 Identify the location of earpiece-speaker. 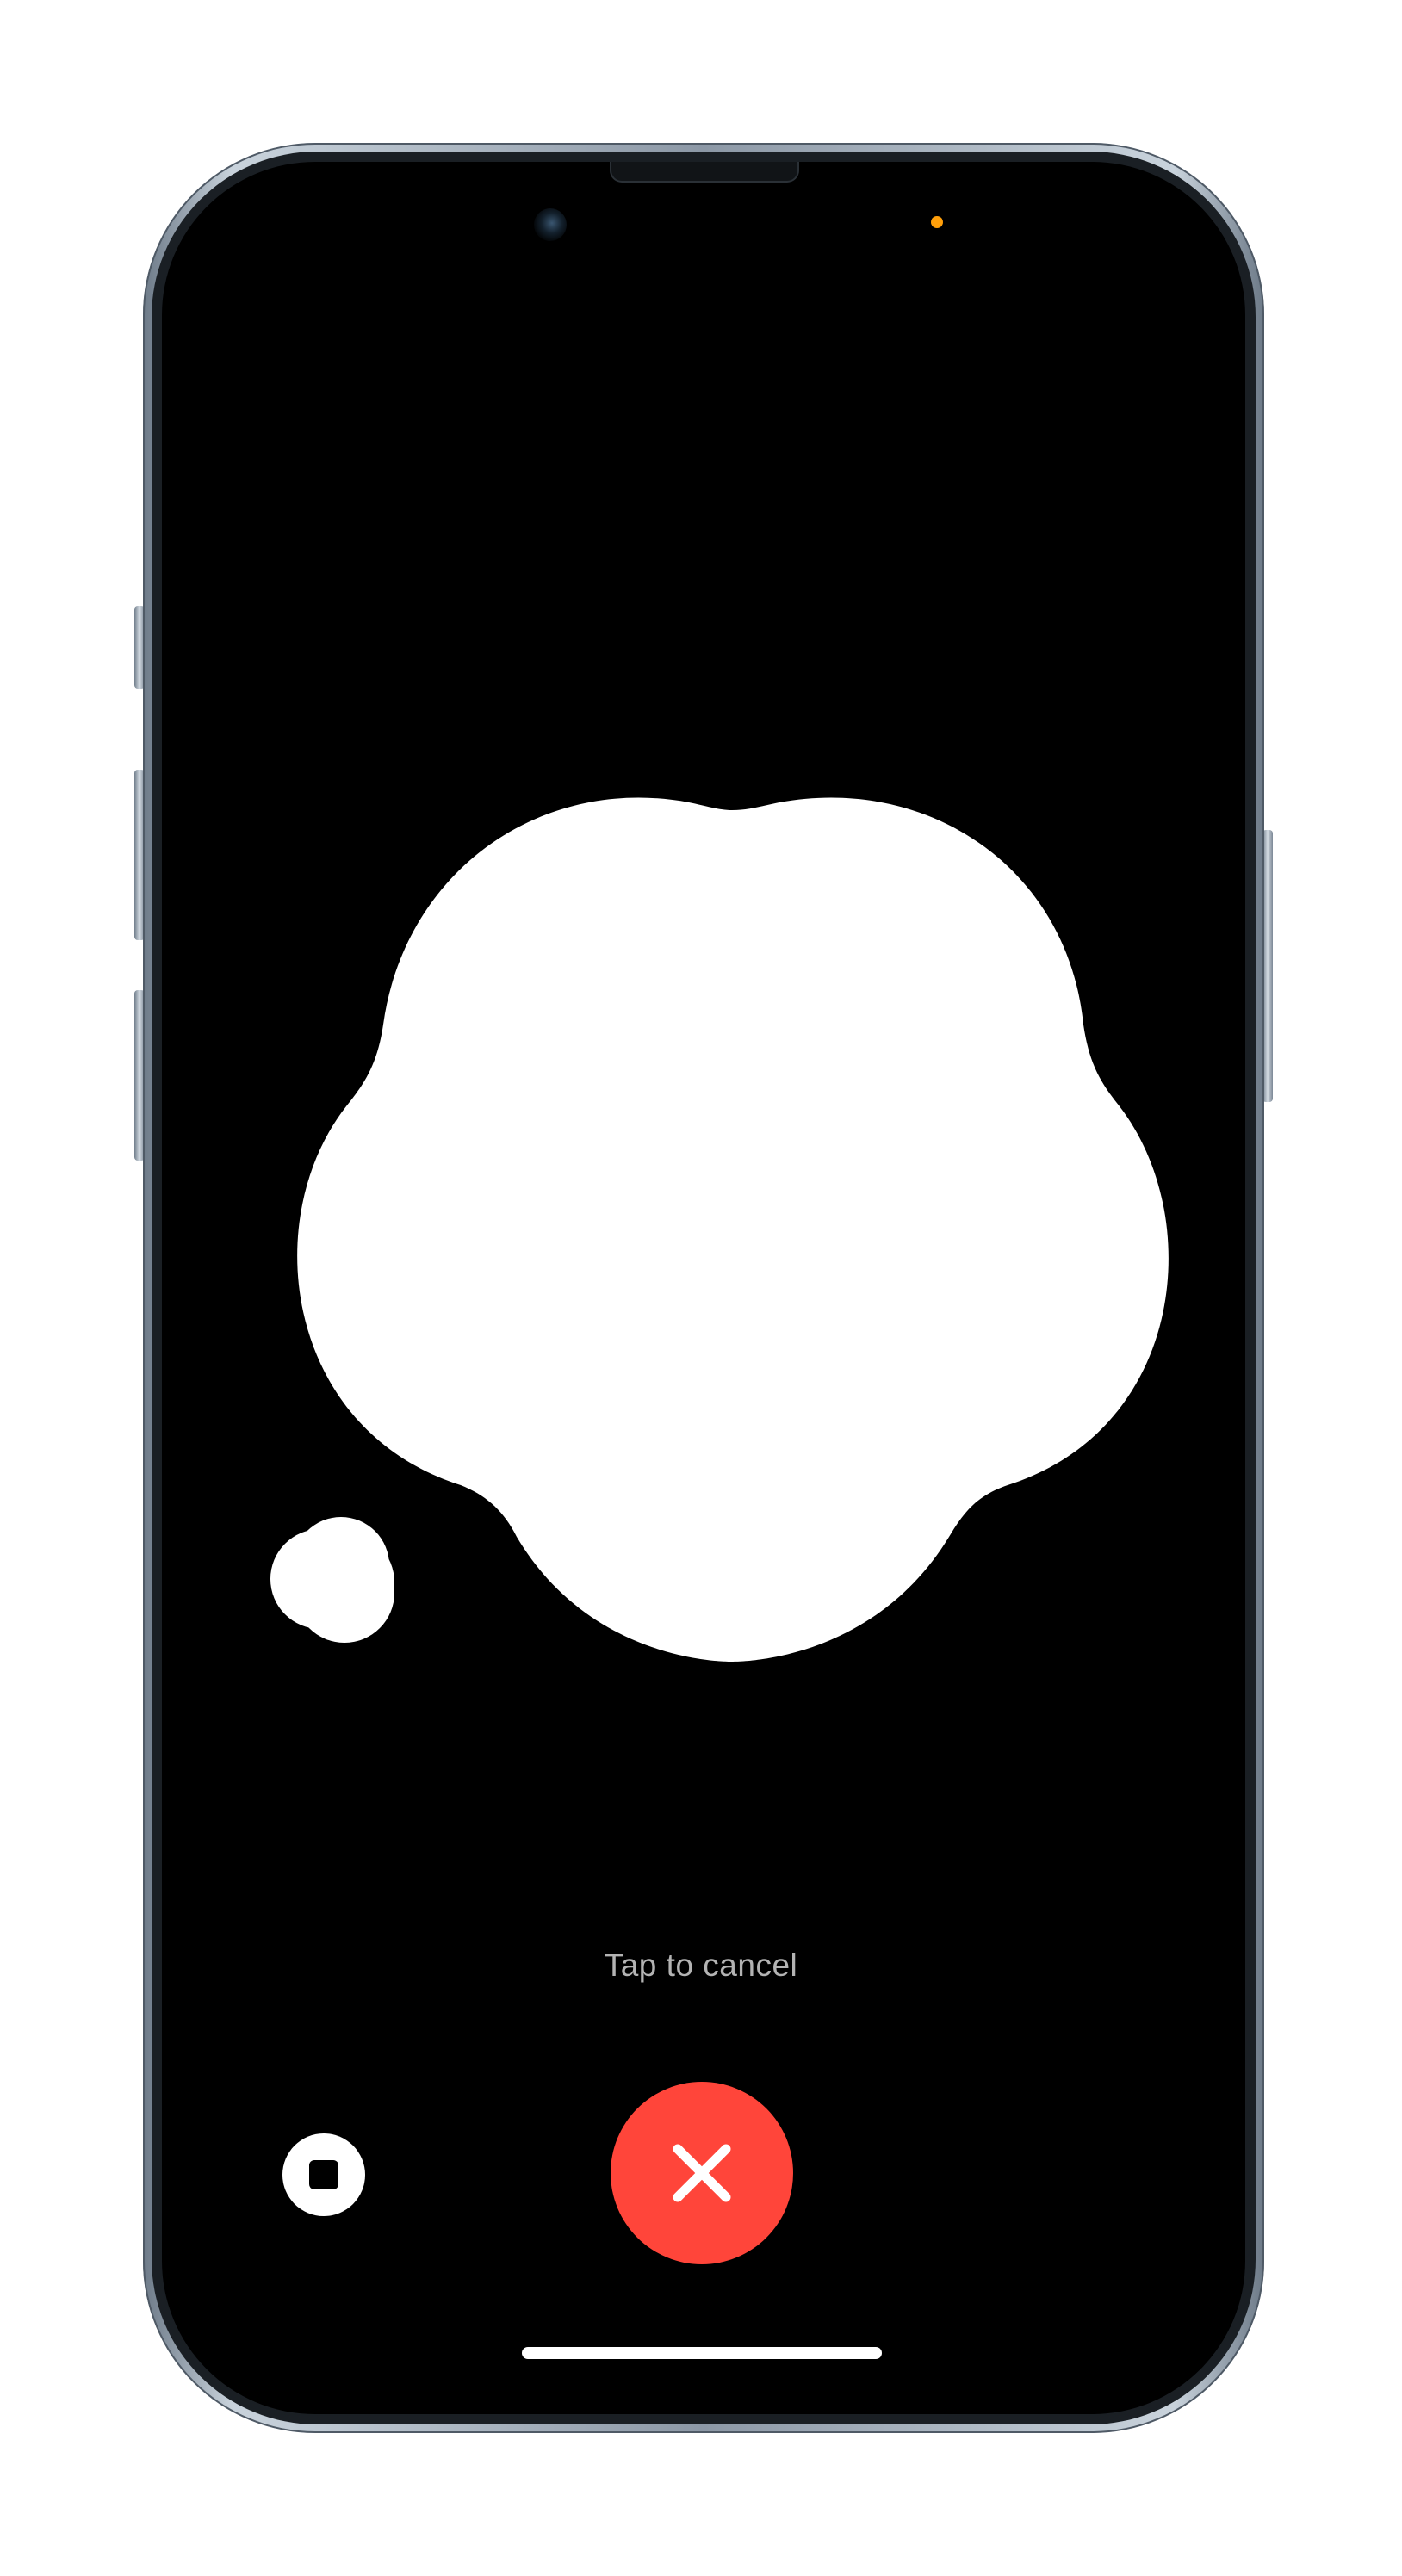
(704, 172).